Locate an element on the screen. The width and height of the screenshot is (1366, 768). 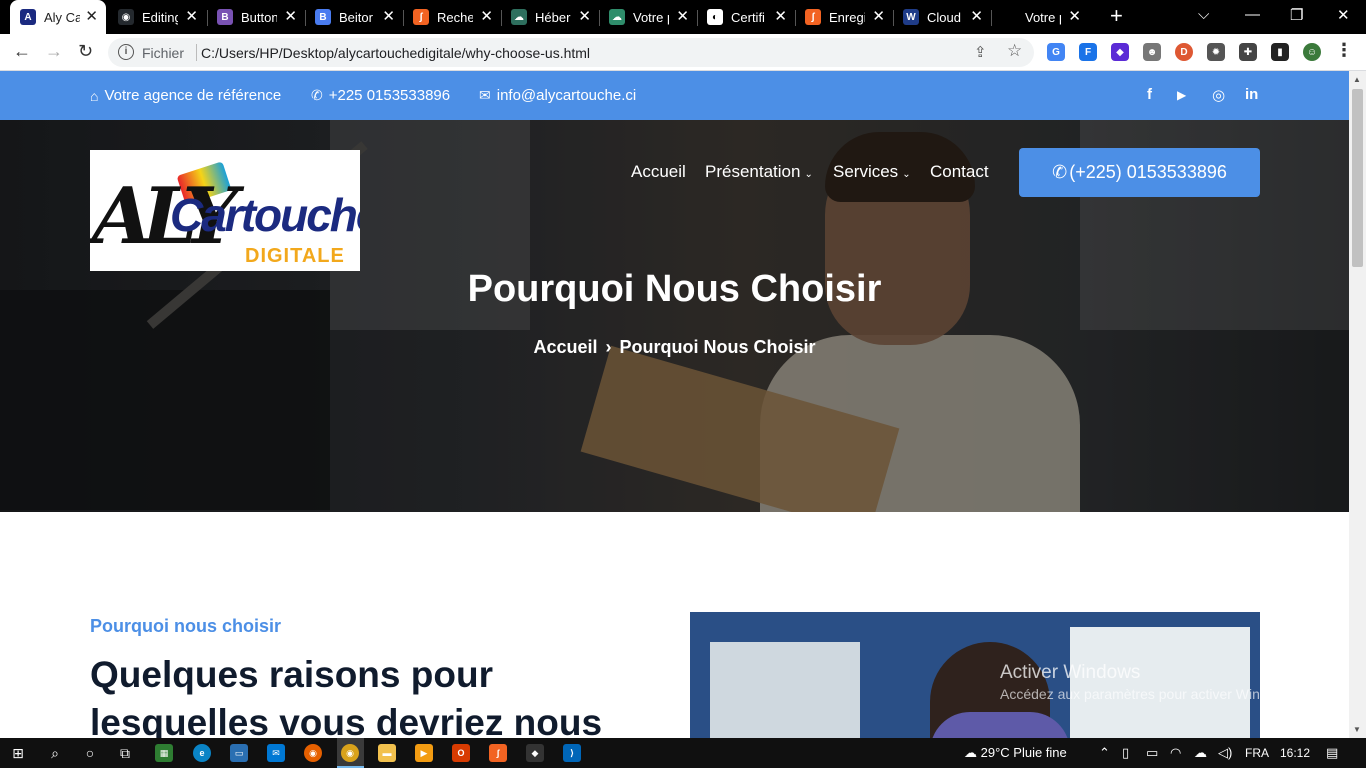
instagram-icon: ◎ is located at coordinates (1218, 95).